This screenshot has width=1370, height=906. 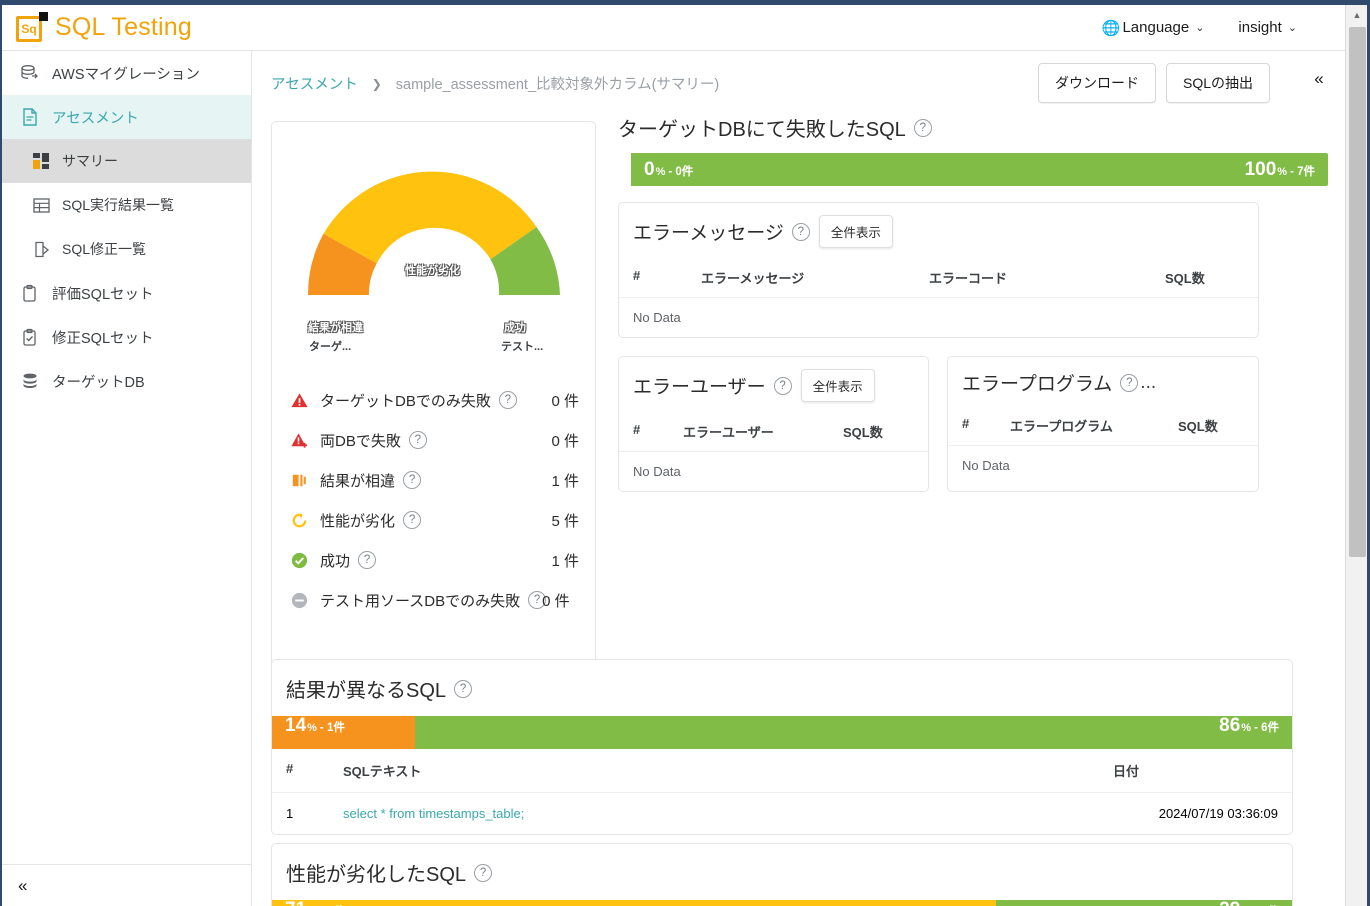 What do you see at coordinates (1096, 83) in the screenshot?
I see `download-button: ダウンロード` at bounding box center [1096, 83].